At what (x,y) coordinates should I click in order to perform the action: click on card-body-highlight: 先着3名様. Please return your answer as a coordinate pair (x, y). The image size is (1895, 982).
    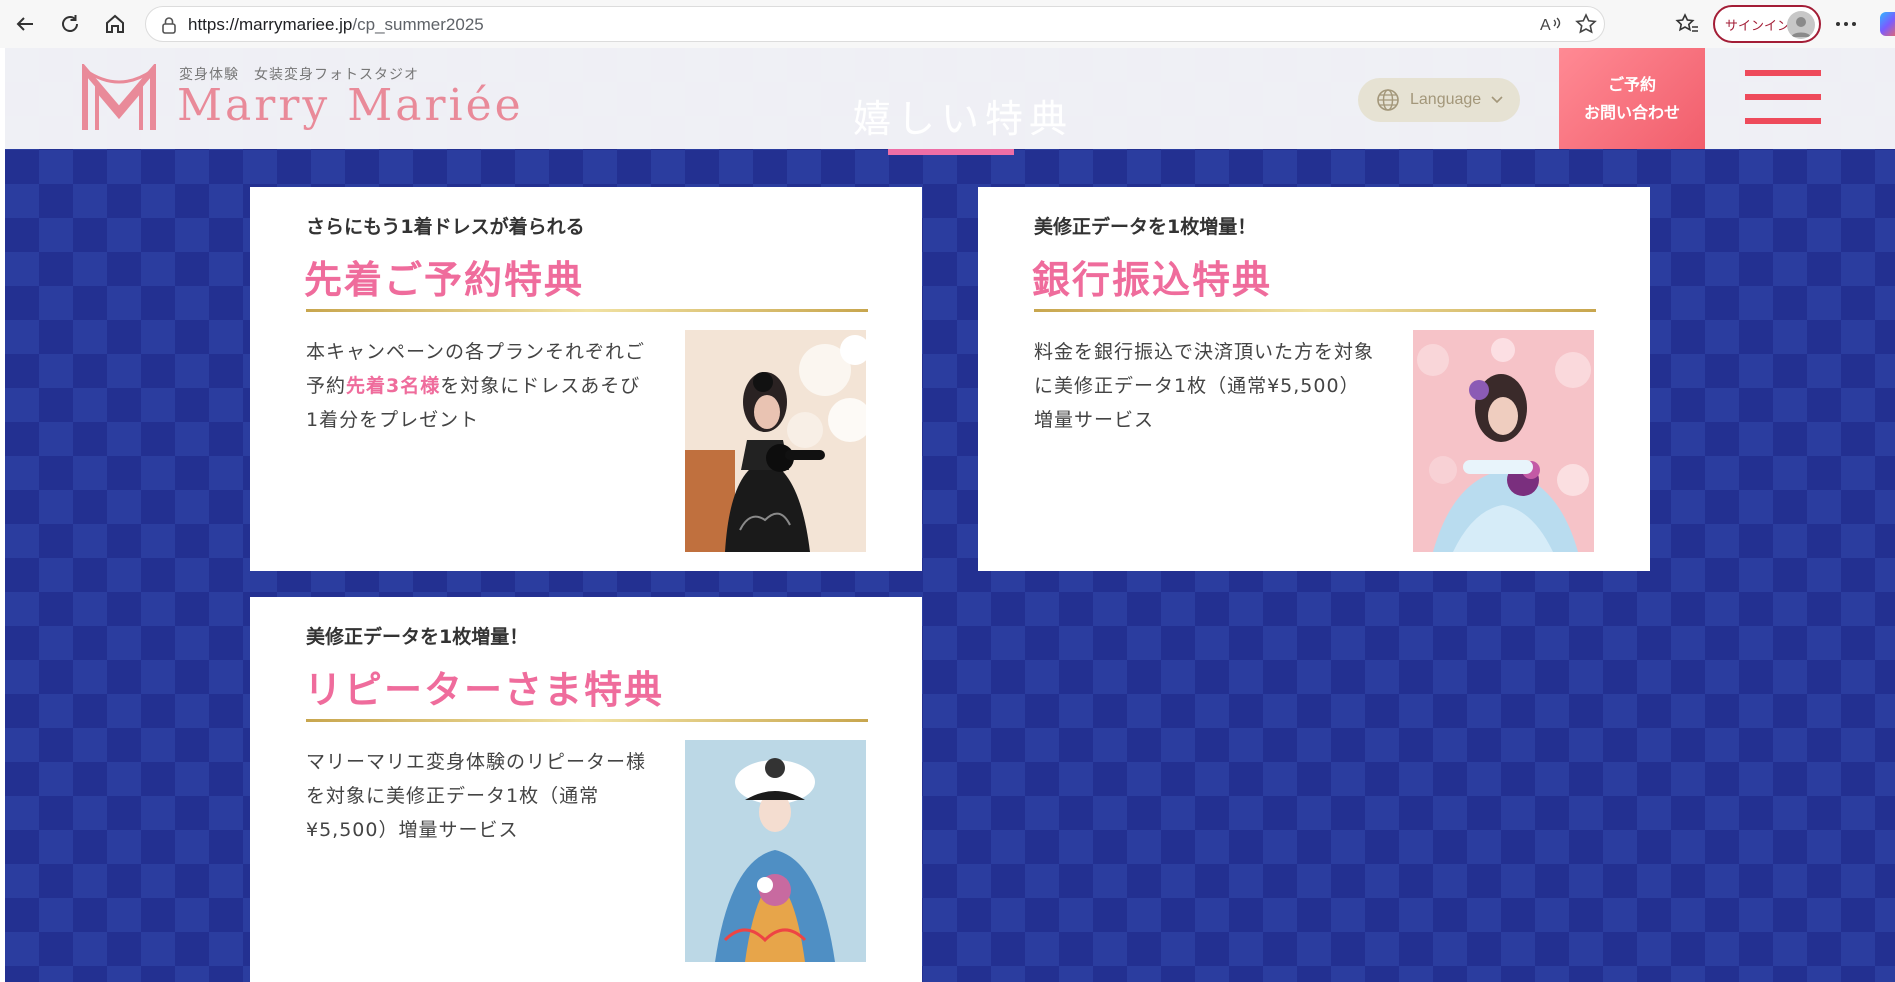
    Looking at the image, I should click on (393, 386).